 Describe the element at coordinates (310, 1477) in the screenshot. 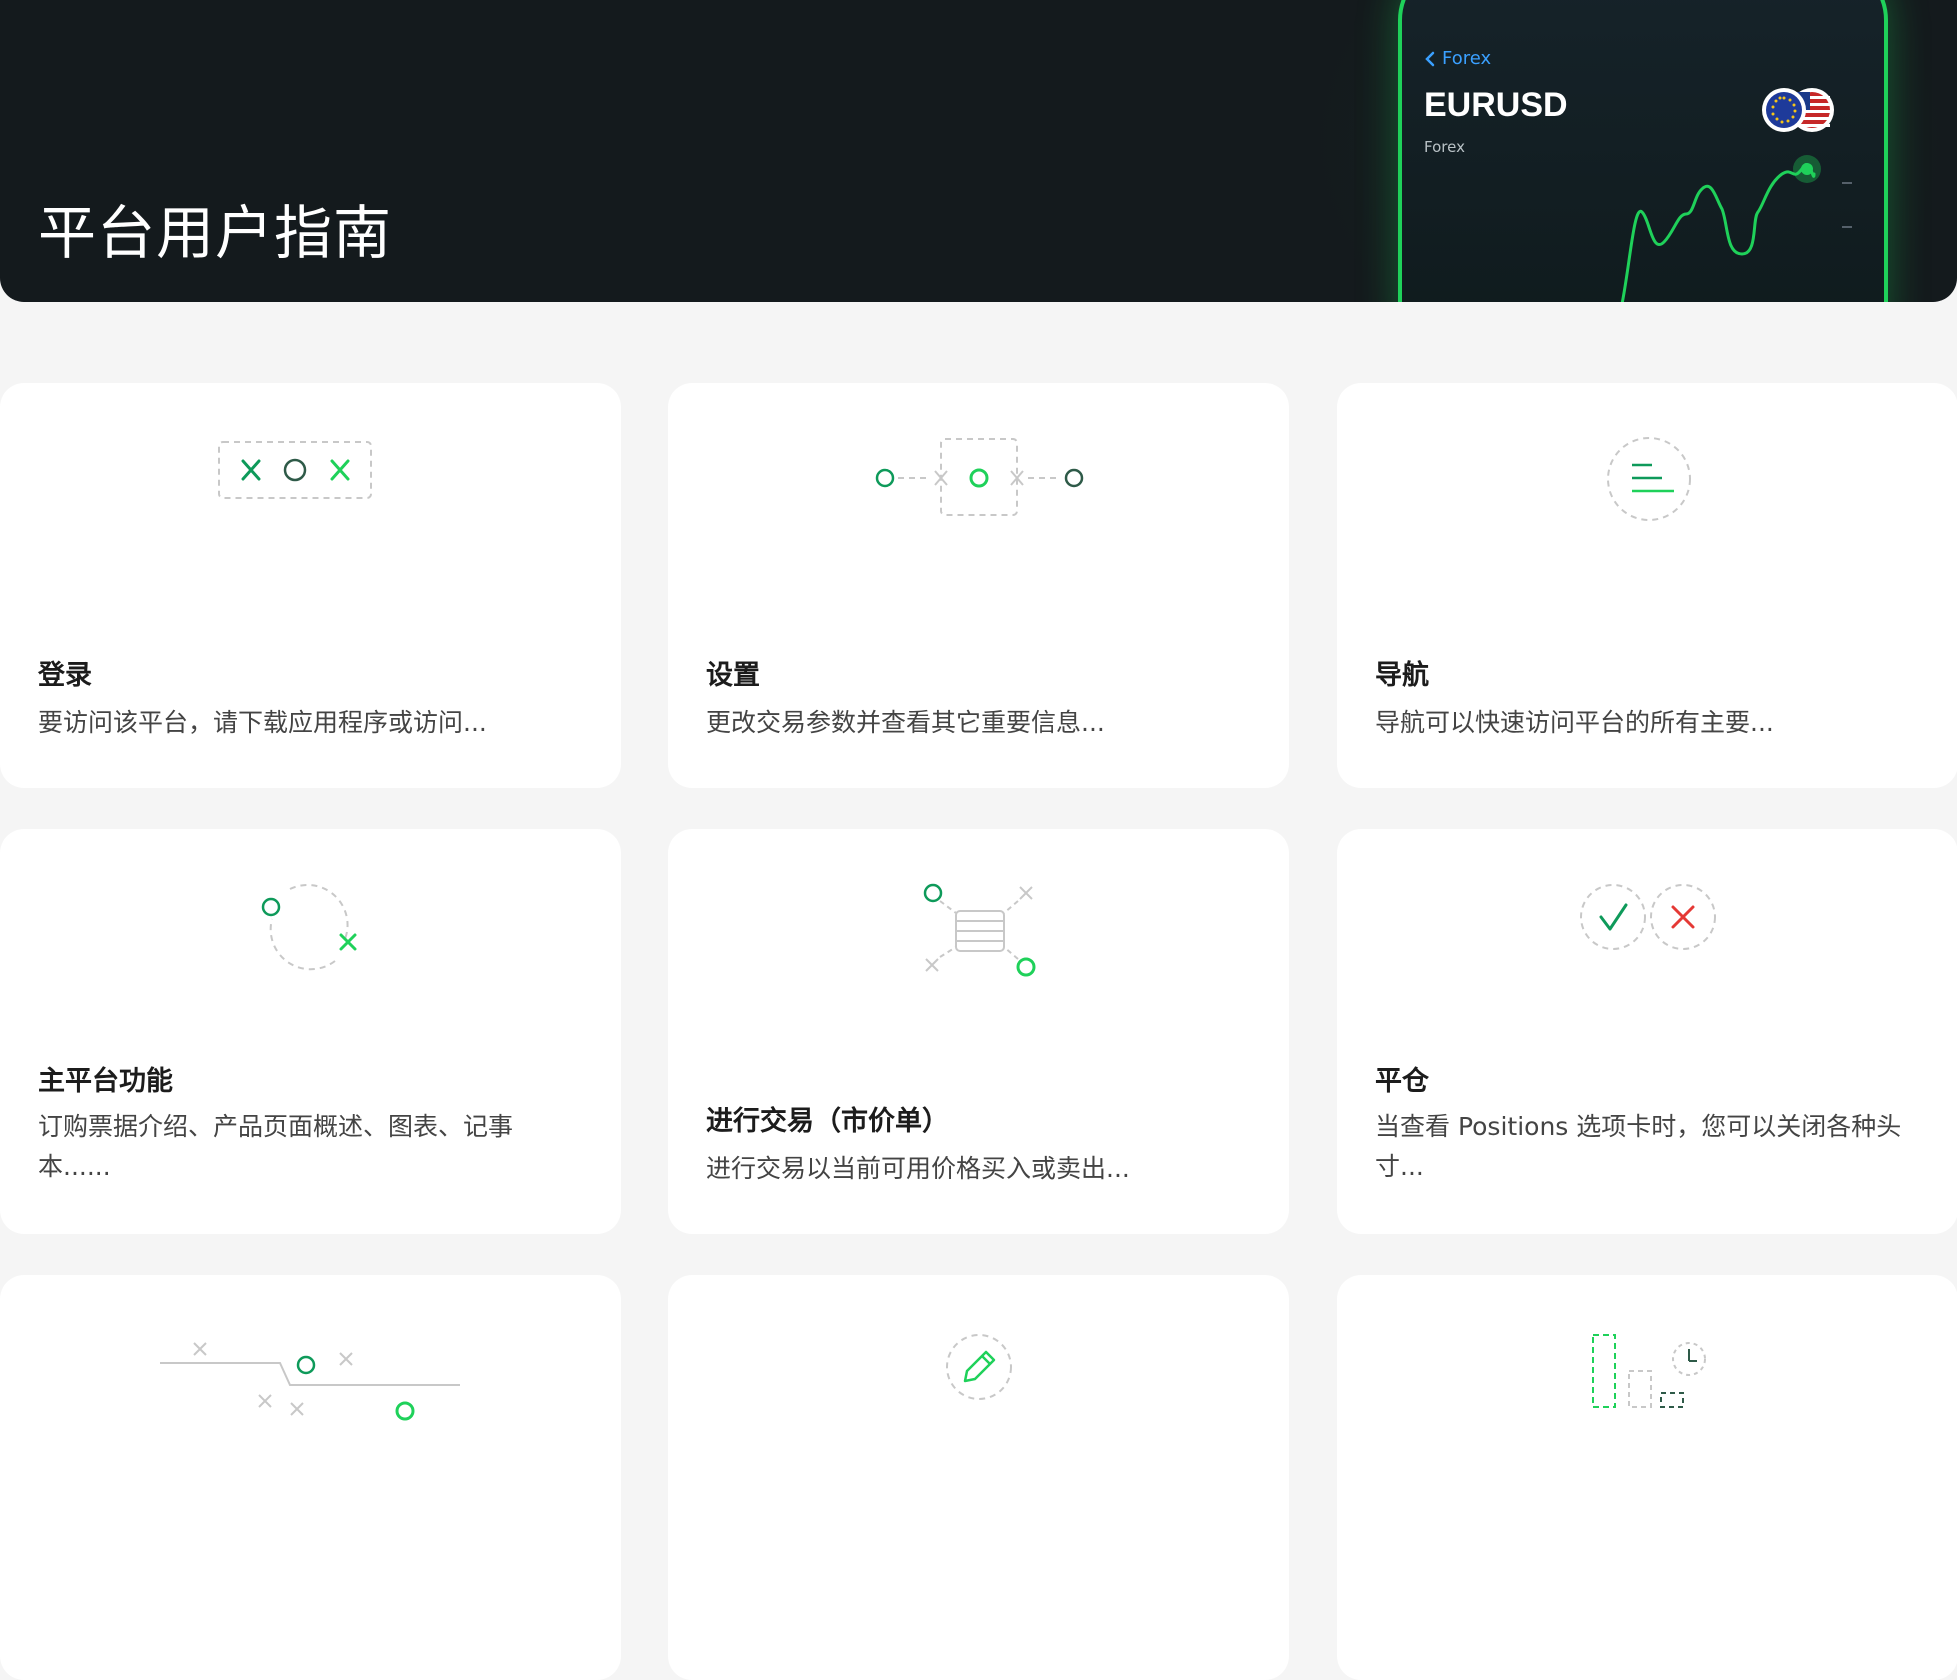

I see `card-pending-order` at that location.